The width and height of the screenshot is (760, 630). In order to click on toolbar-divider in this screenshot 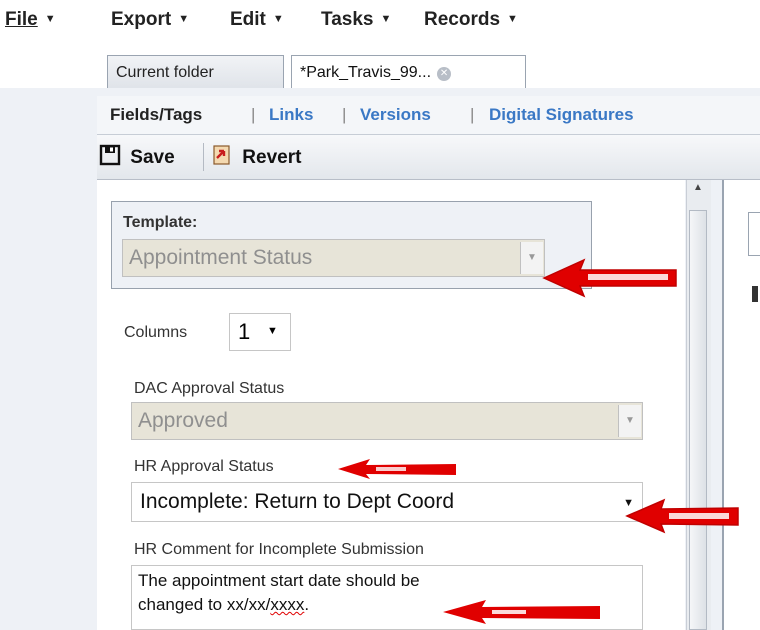, I will do `click(203, 157)`.